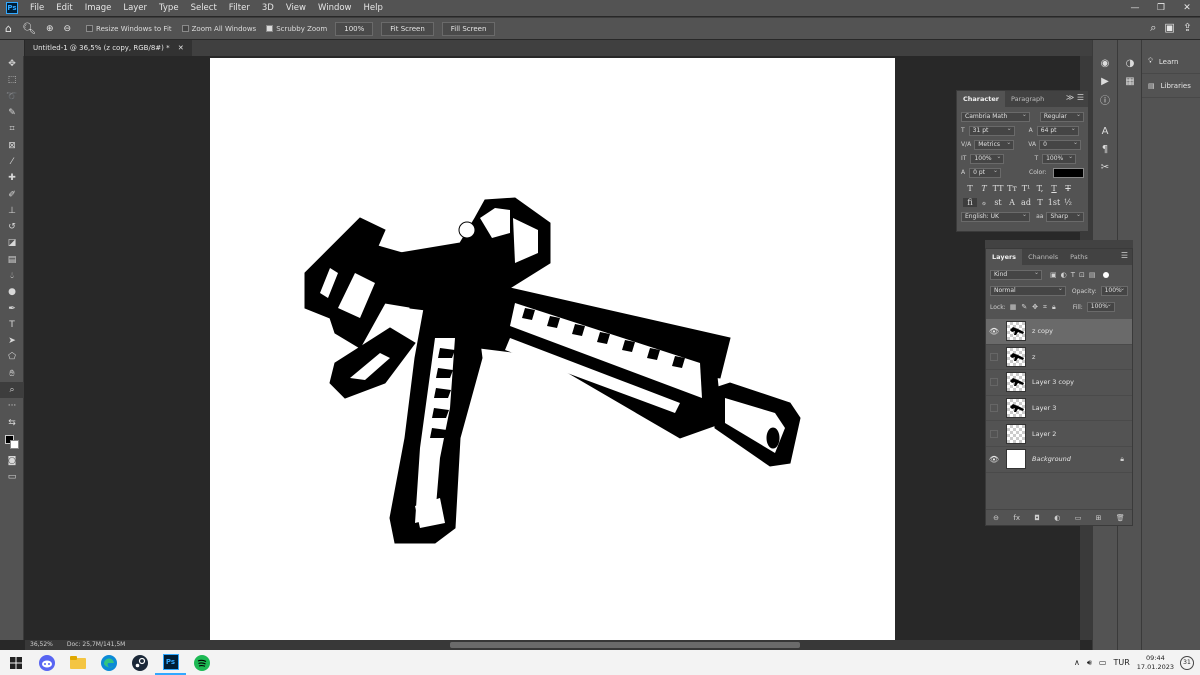 Image resolution: width=1200 pixels, height=675 pixels. What do you see at coordinates (996, 216) in the screenshot?
I see `language-select: English: UK` at bounding box center [996, 216].